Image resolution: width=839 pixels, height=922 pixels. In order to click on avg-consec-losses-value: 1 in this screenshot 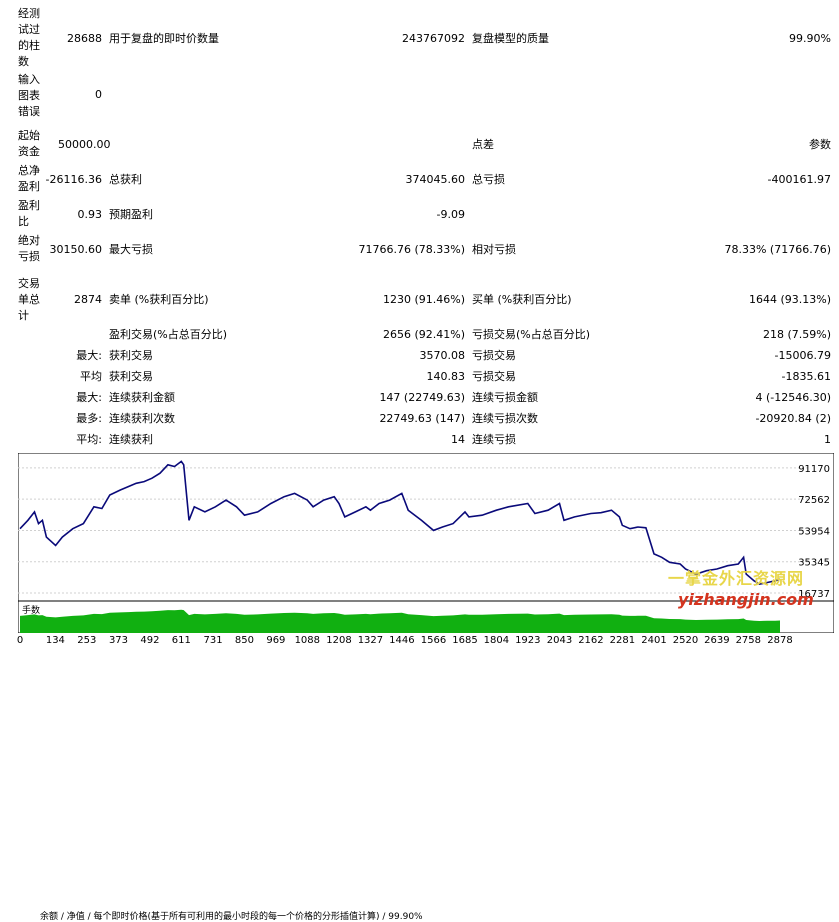, I will do `click(827, 439)`.